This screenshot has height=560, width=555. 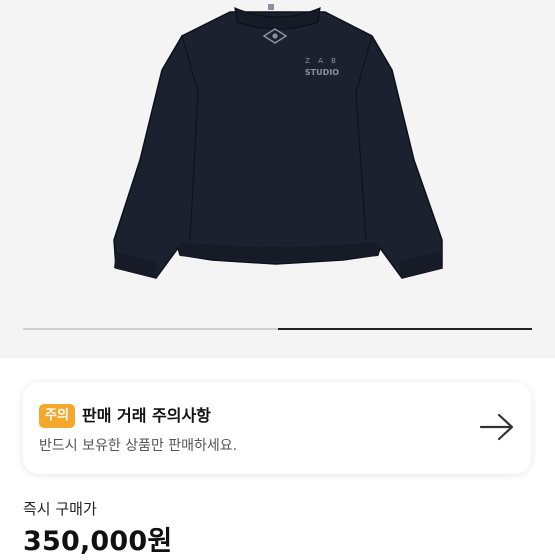 I want to click on notice-description: 반드시 보유한 상품만 판매하세요., so click(x=138, y=446).